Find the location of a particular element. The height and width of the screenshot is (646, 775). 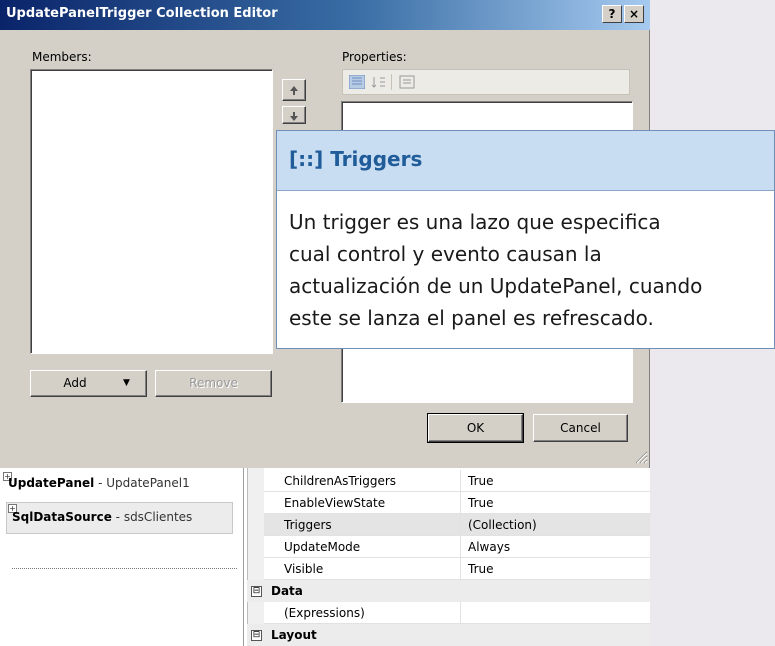

property-row: ChildrenAsTriggers True is located at coordinates (457, 481).